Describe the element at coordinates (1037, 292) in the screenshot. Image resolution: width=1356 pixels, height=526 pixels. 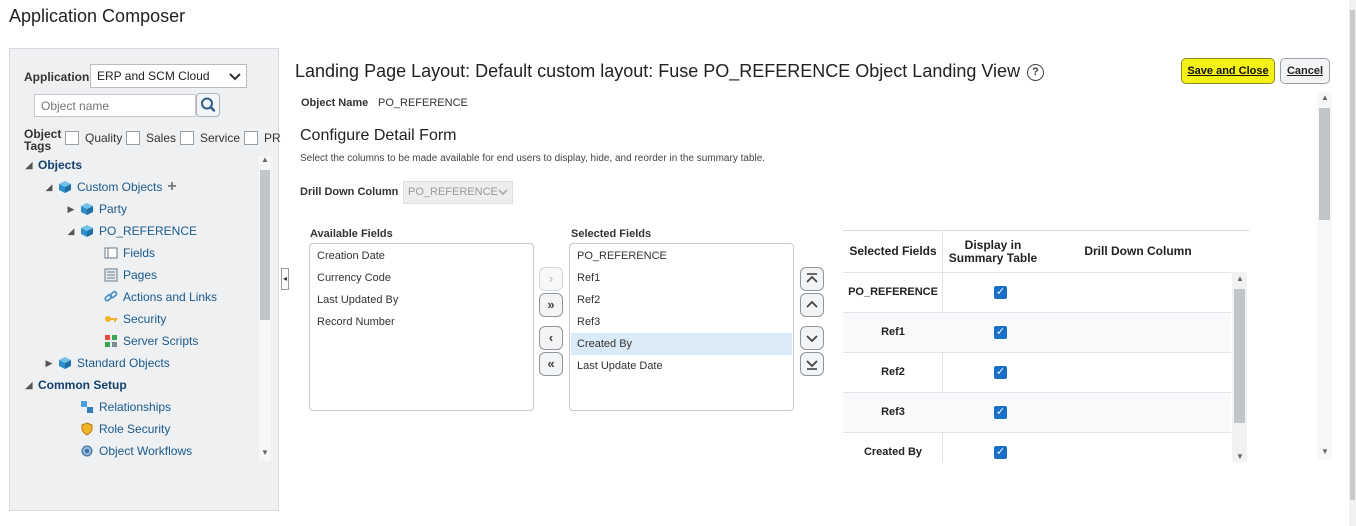
I see `table-row: PO_REFERENCE ✓` at that location.